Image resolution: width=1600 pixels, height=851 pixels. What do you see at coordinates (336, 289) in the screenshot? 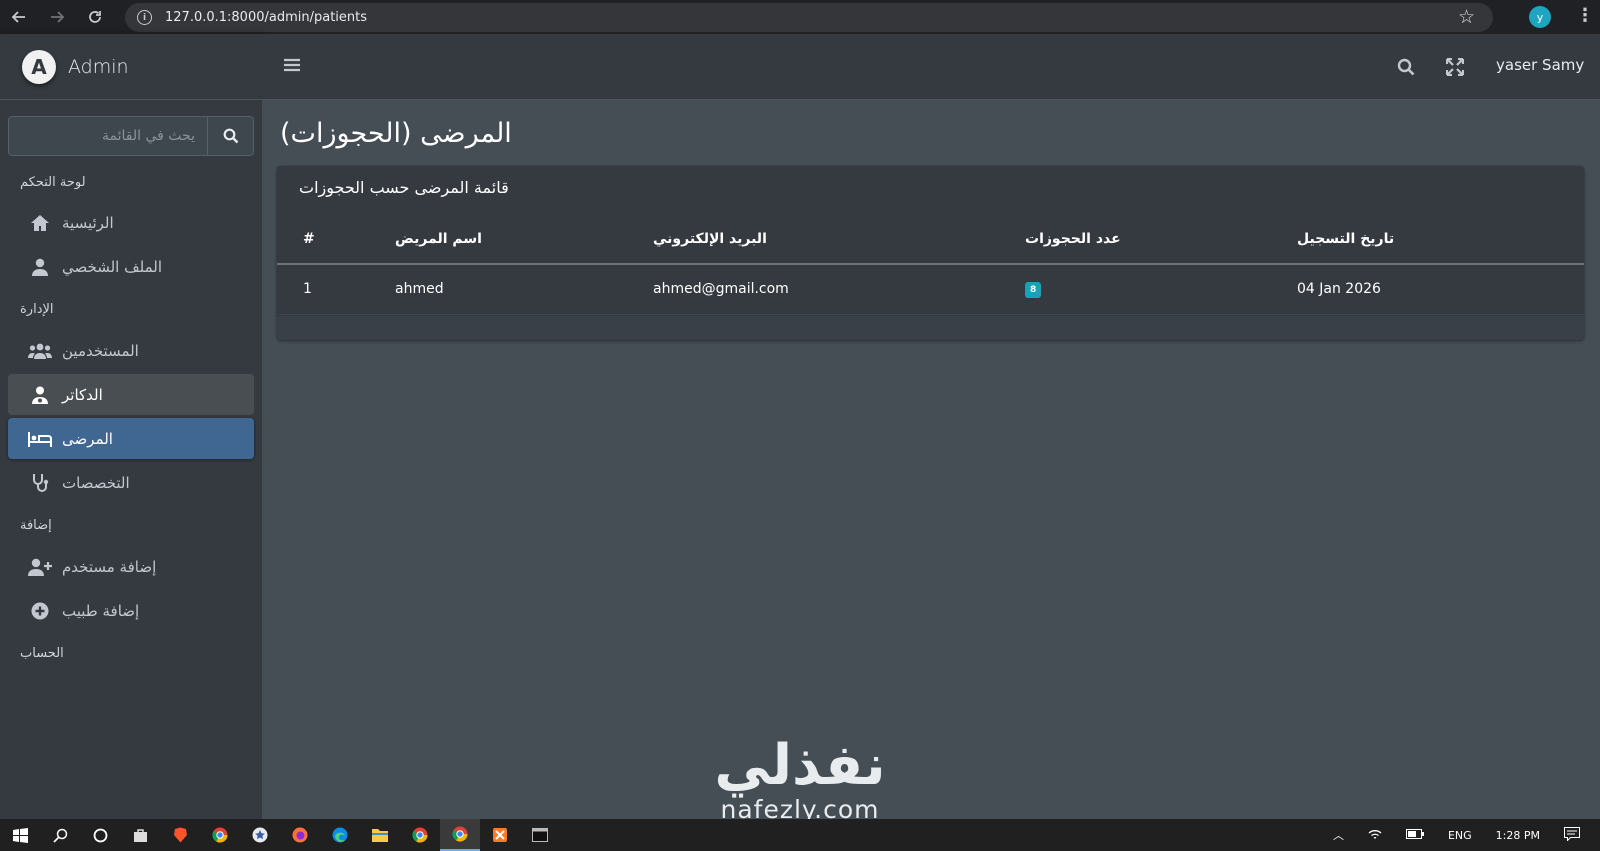
I see `cell-index: 1` at bounding box center [336, 289].